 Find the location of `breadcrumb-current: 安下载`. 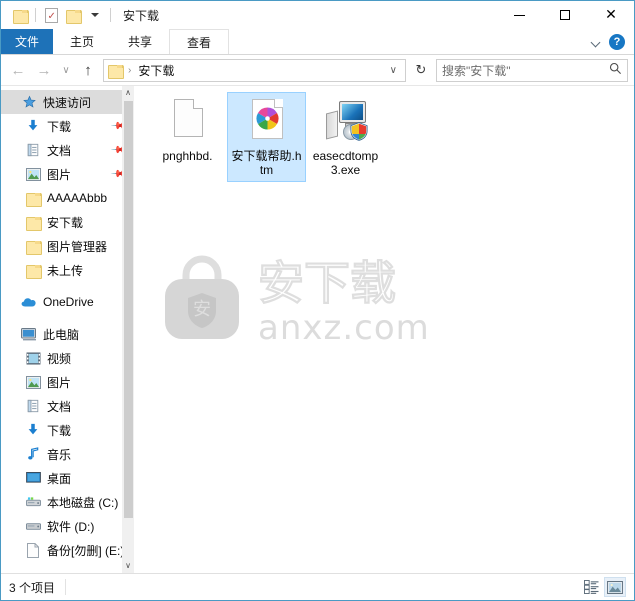

breadcrumb-current: 安下载 is located at coordinates (156, 70).